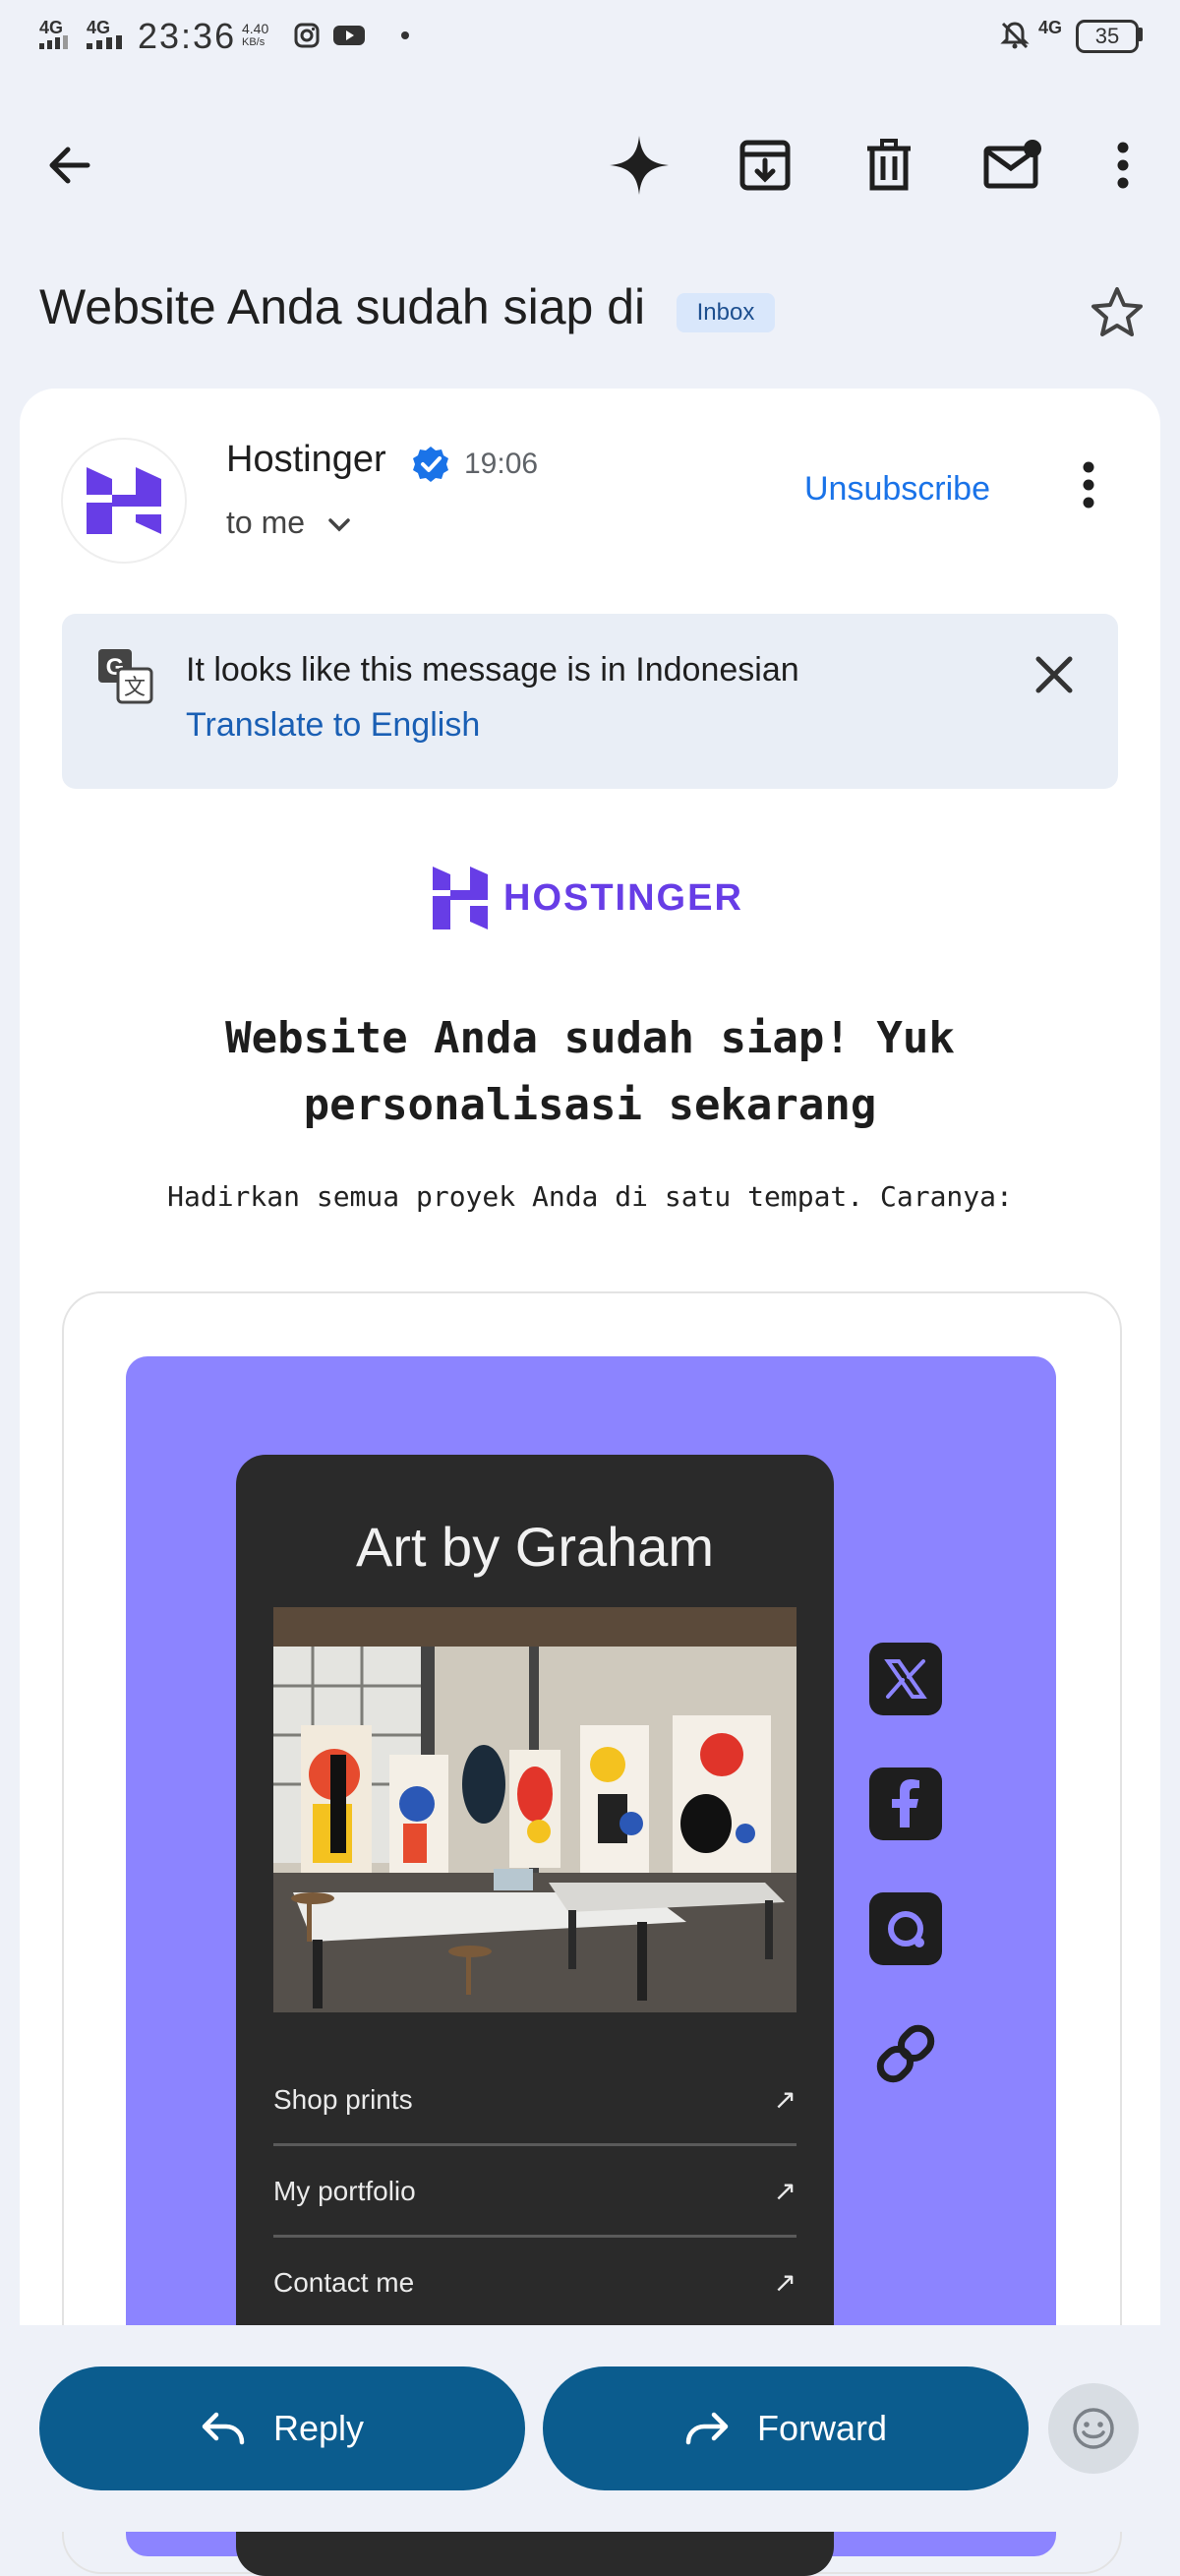  I want to click on signal-indicator-3: 4G, so click(1050, 27).